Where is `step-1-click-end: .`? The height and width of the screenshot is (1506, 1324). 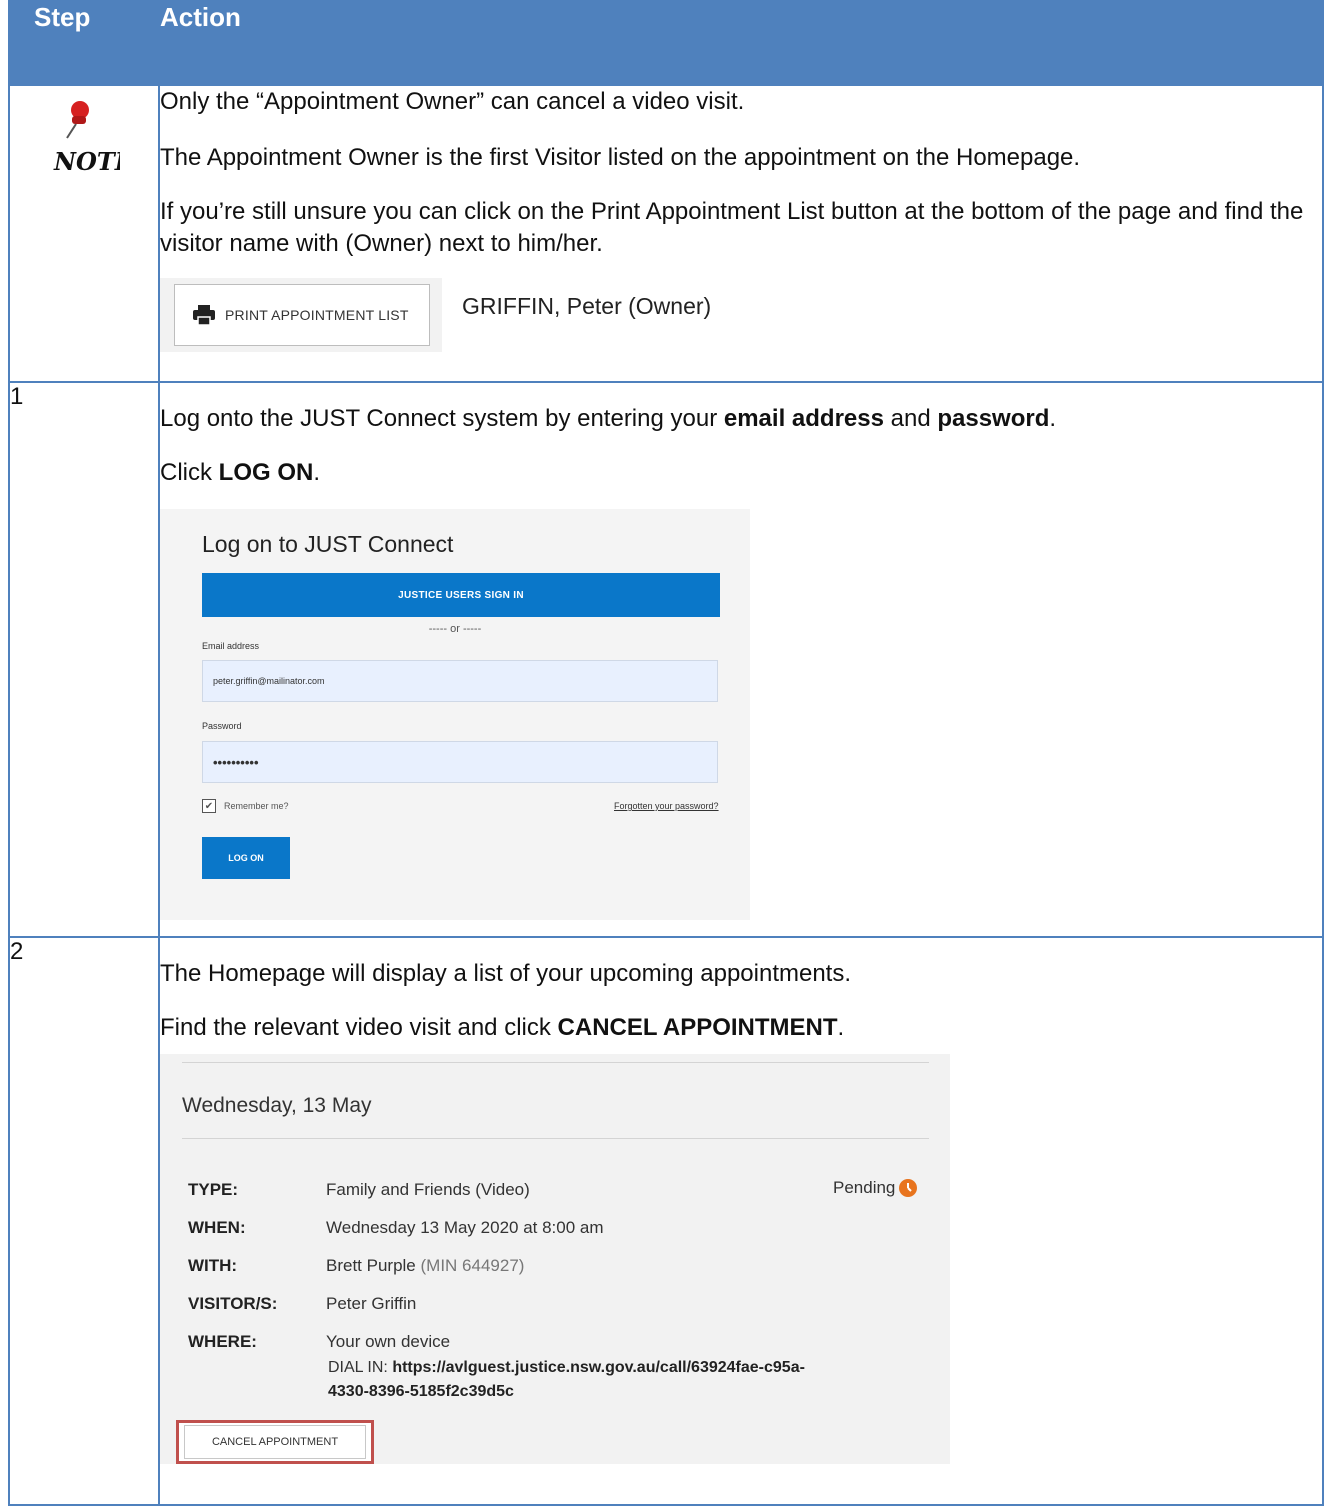
step-1-click-end: . is located at coordinates (317, 472).